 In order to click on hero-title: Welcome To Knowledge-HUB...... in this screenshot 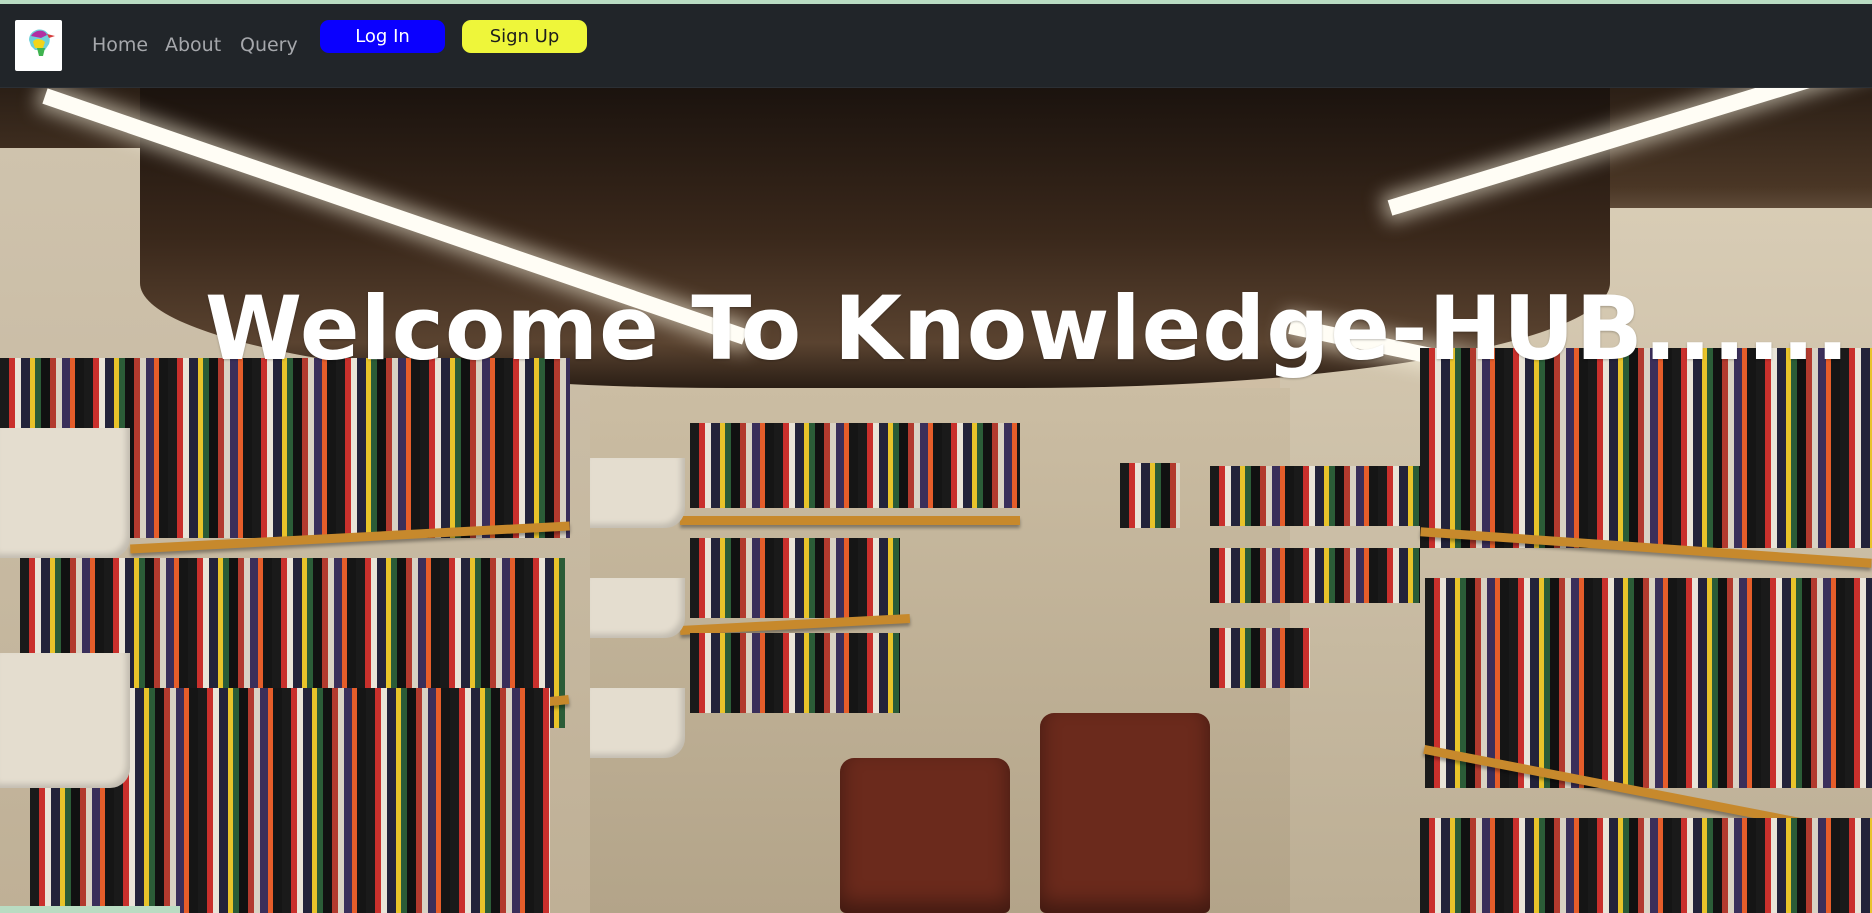, I will do `click(1028, 328)`.